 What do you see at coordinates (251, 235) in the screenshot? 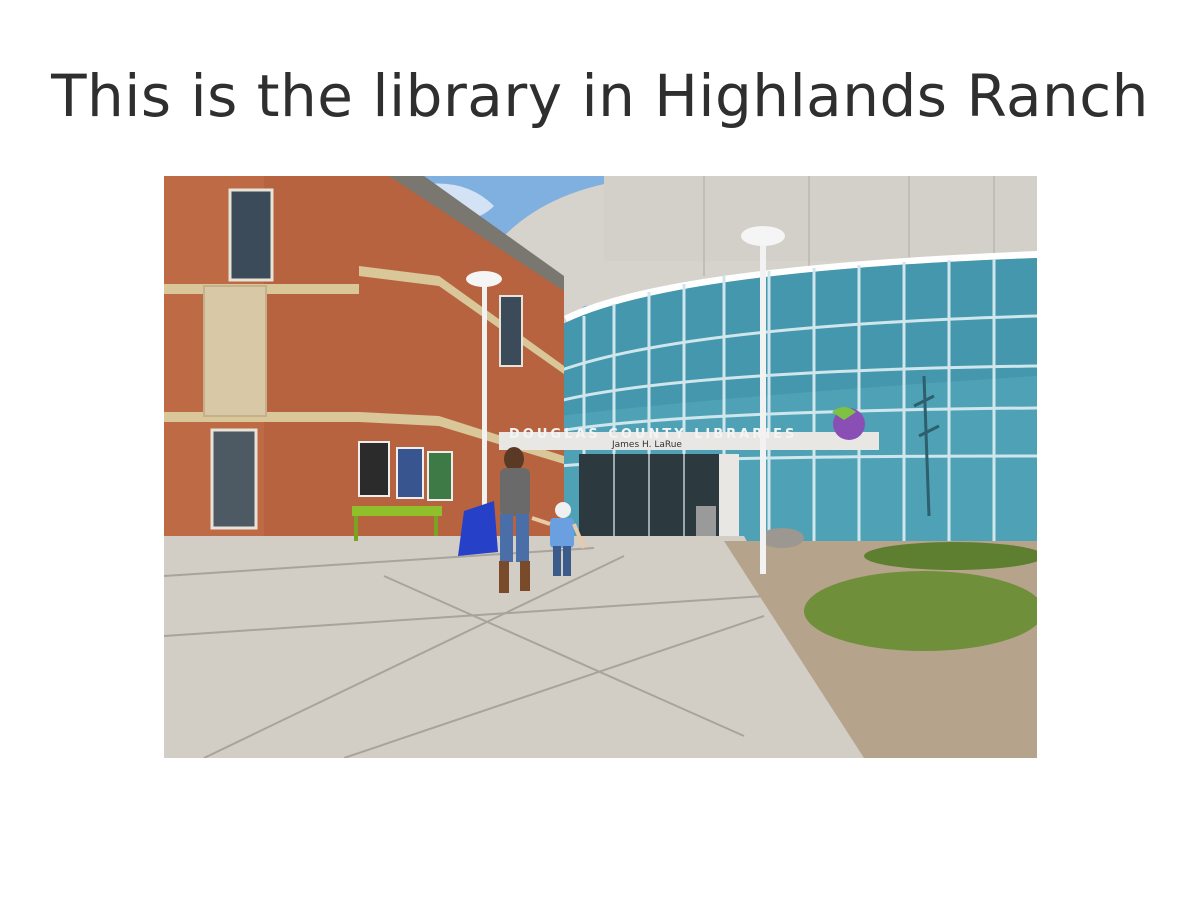
I see `window-upper` at bounding box center [251, 235].